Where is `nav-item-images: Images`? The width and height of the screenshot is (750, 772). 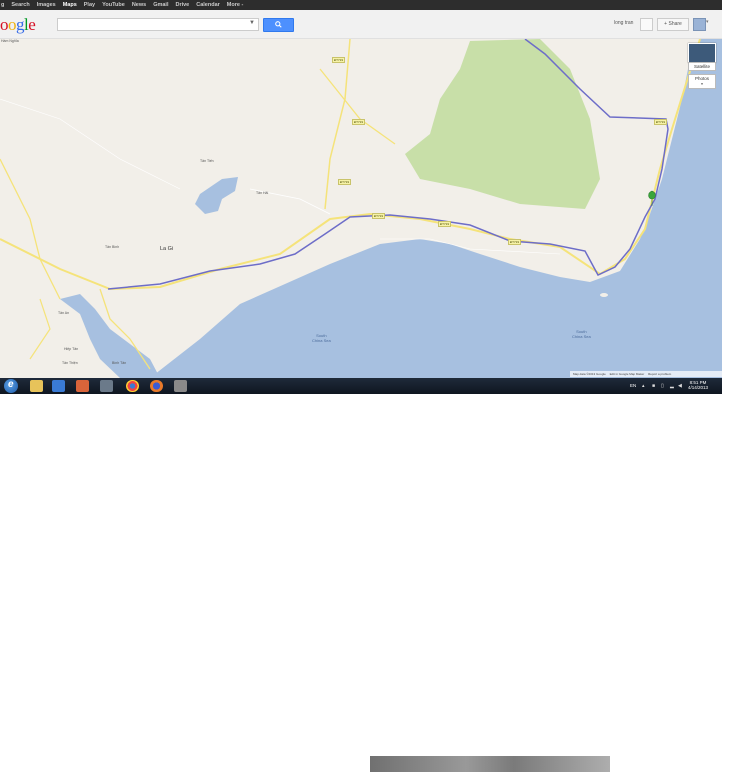 nav-item-images: Images is located at coordinates (46, 5).